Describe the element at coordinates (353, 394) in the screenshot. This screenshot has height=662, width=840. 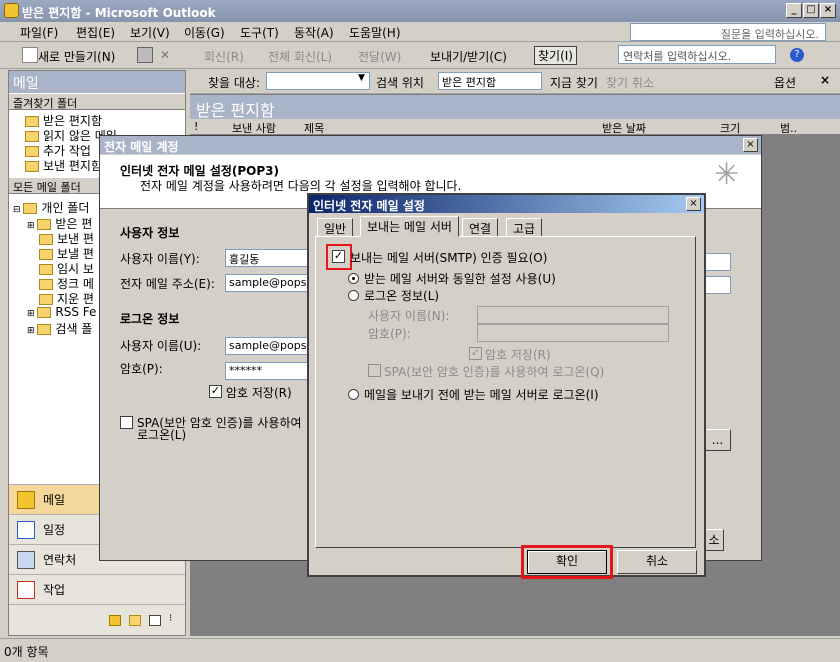
I see `logon-before-radio` at that location.